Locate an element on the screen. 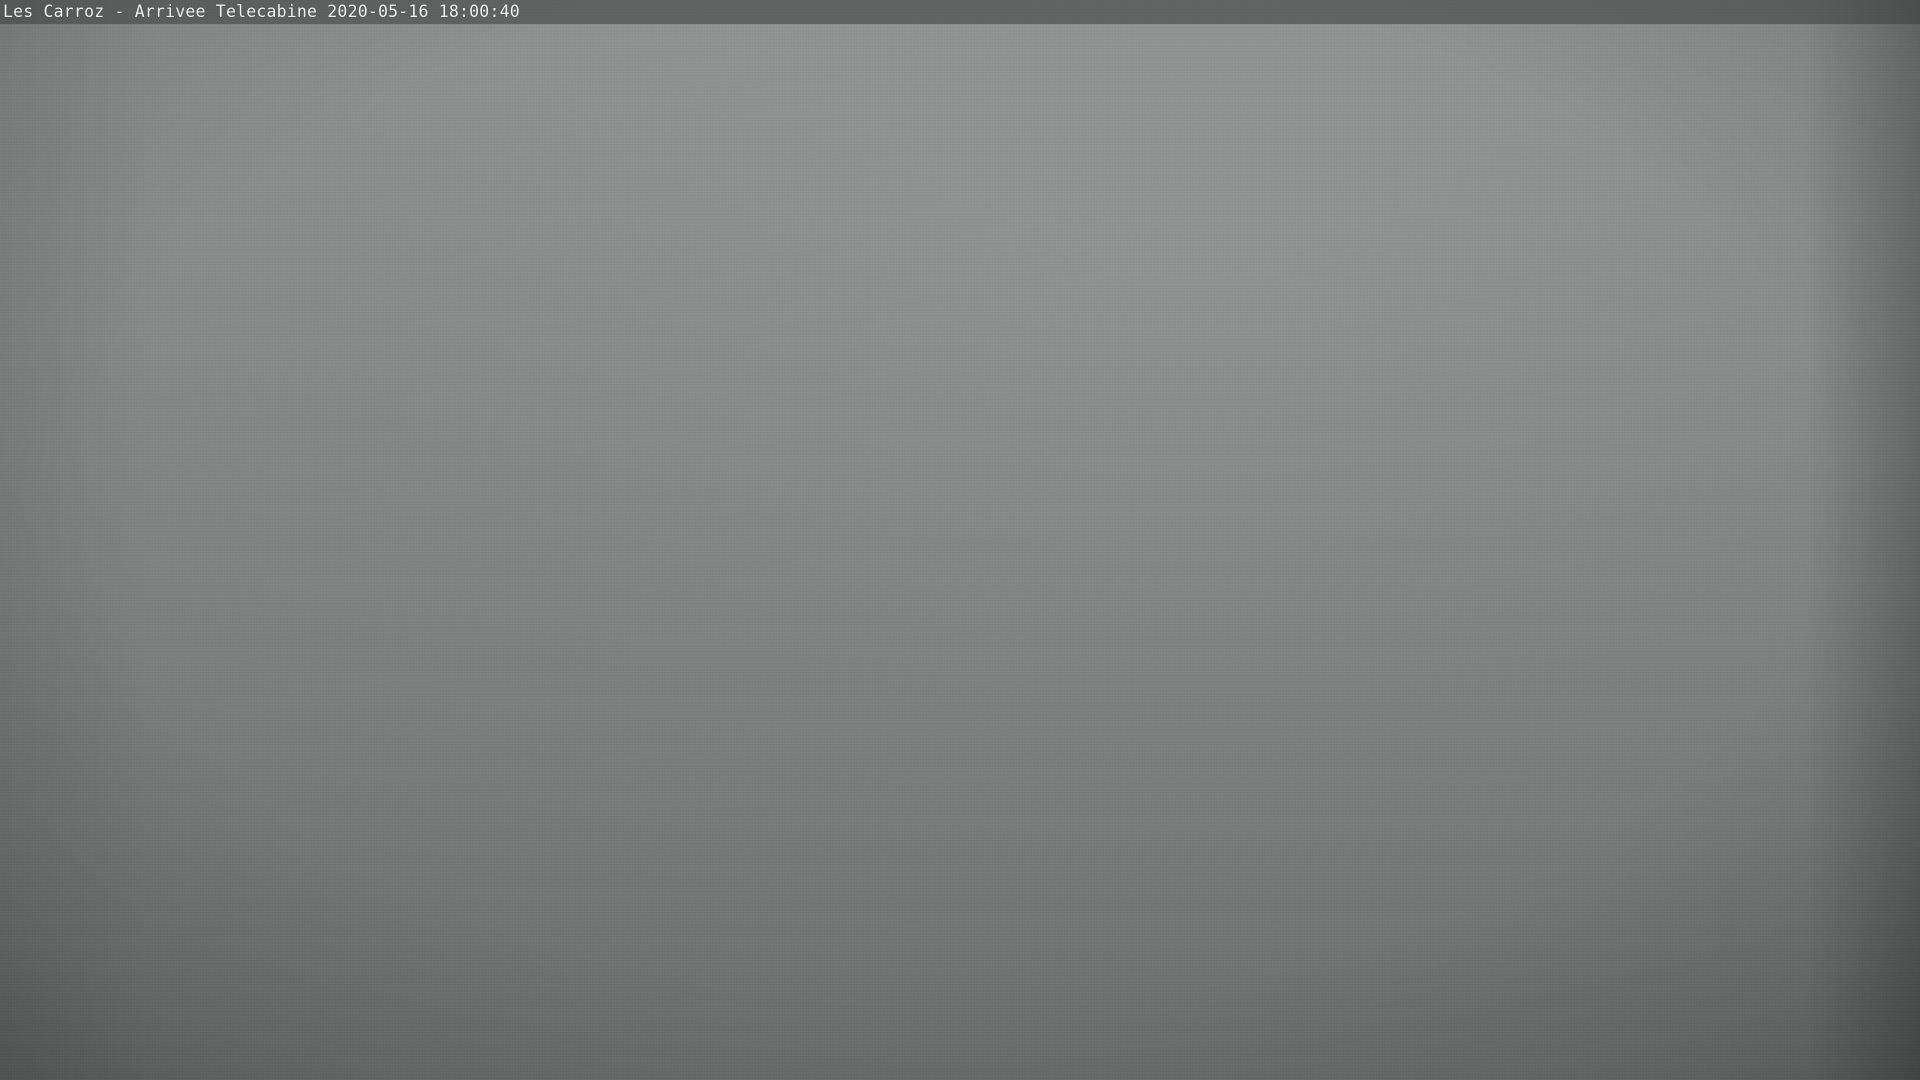 The height and width of the screenshot is (1080, 1920). caption-location: Les Carroz - Arrivee Telecabine is located at coordinates (160, 11).